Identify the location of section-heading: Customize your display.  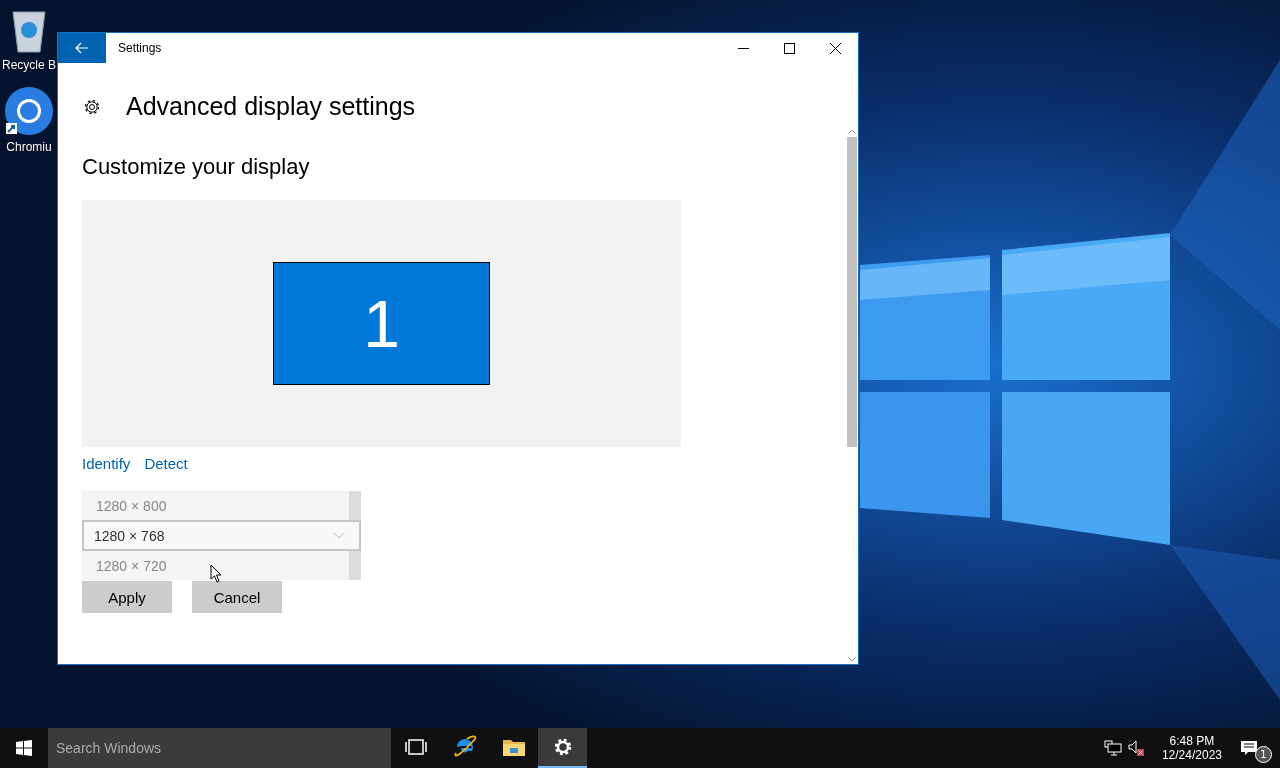
(196, 167).